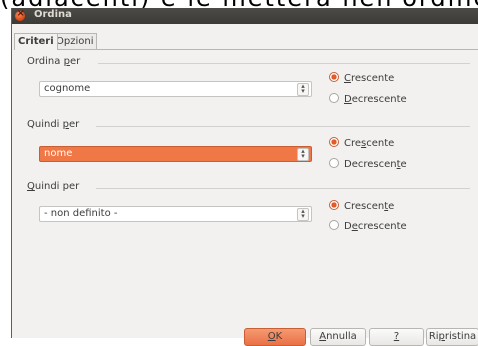  Describe the element at coordinates (338, 337) in the screenshot. I see `cancel-button: Annulla` at that location.